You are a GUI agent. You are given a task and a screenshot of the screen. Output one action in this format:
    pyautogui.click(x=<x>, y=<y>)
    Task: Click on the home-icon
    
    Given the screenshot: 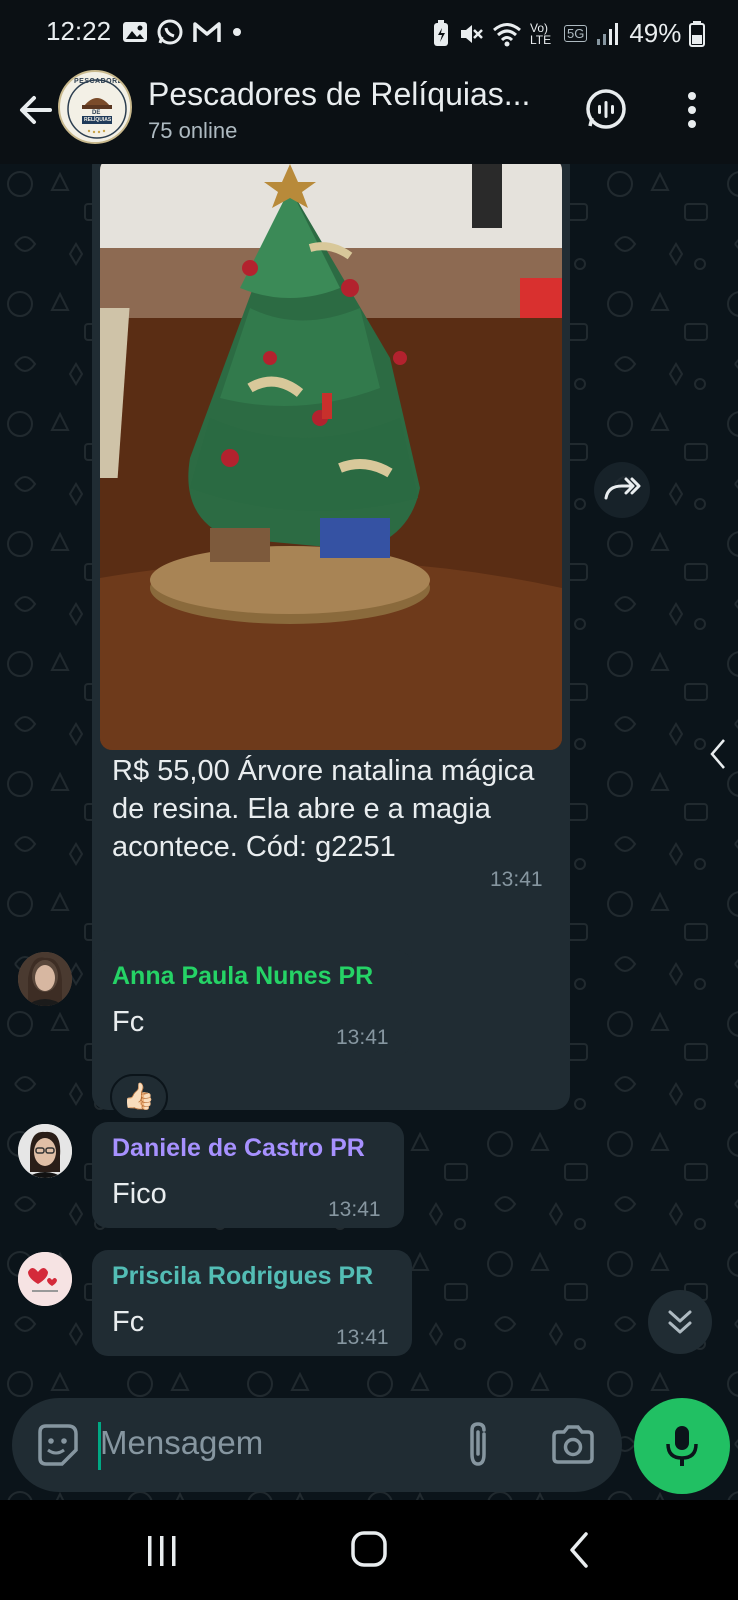 What is the action you would take?
    pyautogui.click(x=369, y=1549)
    